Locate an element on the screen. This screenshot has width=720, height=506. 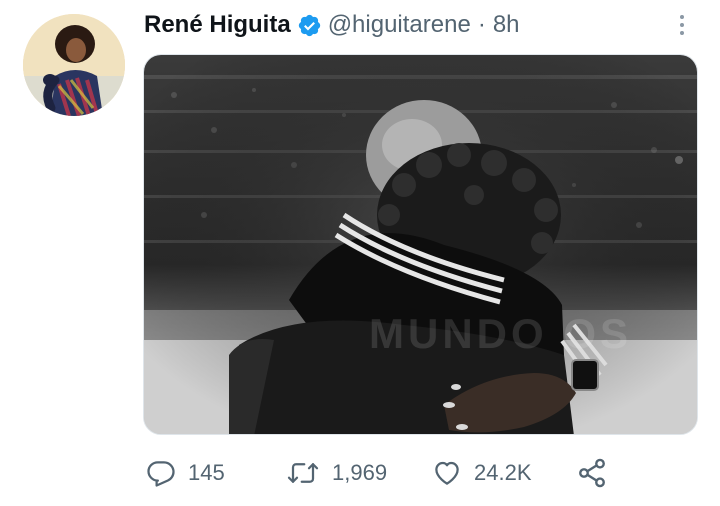
avatar-photo is located at coordinates (74, 65).